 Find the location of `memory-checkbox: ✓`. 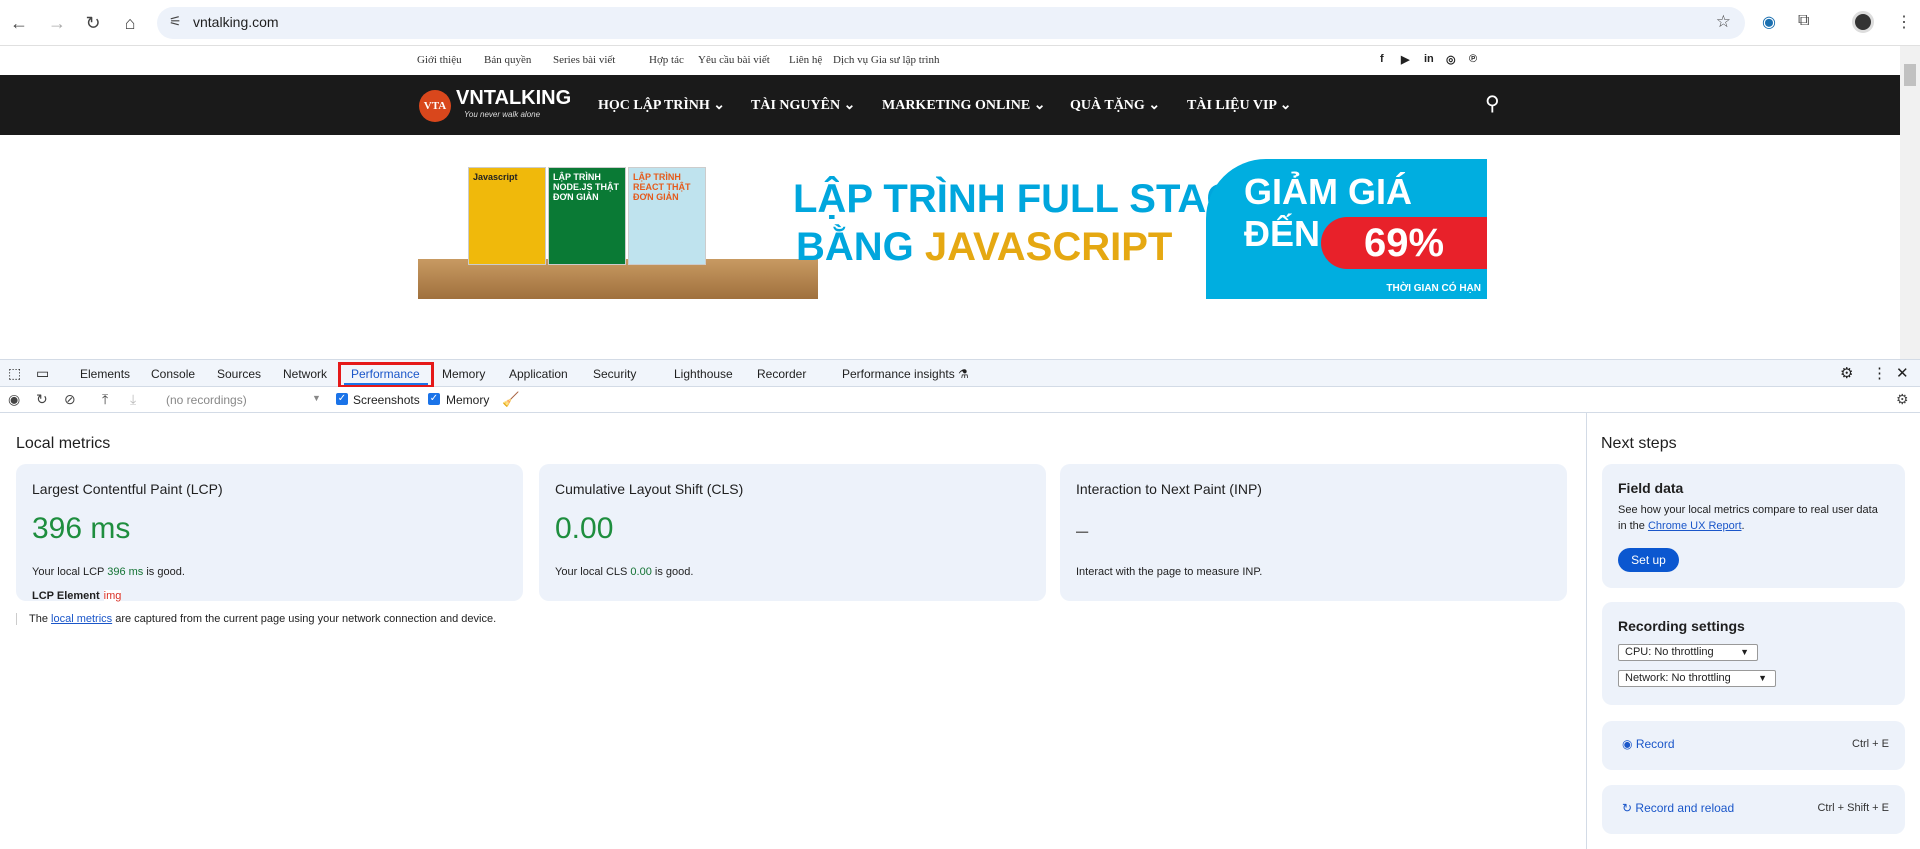

memory-checkbox: ✓ is located at coordinates (434, 399).